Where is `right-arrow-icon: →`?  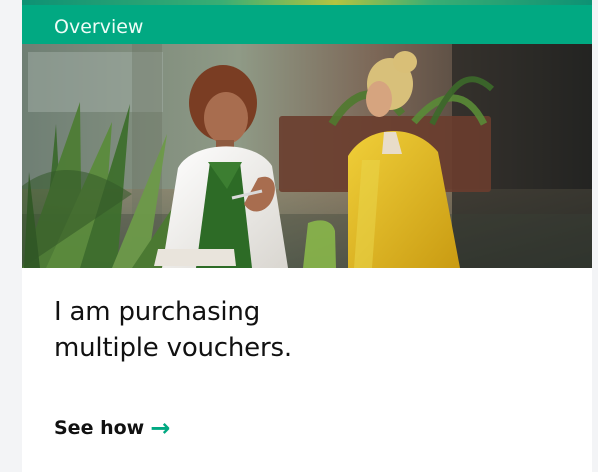
right-arrow-icon: → is located at coordinates (160, 428).